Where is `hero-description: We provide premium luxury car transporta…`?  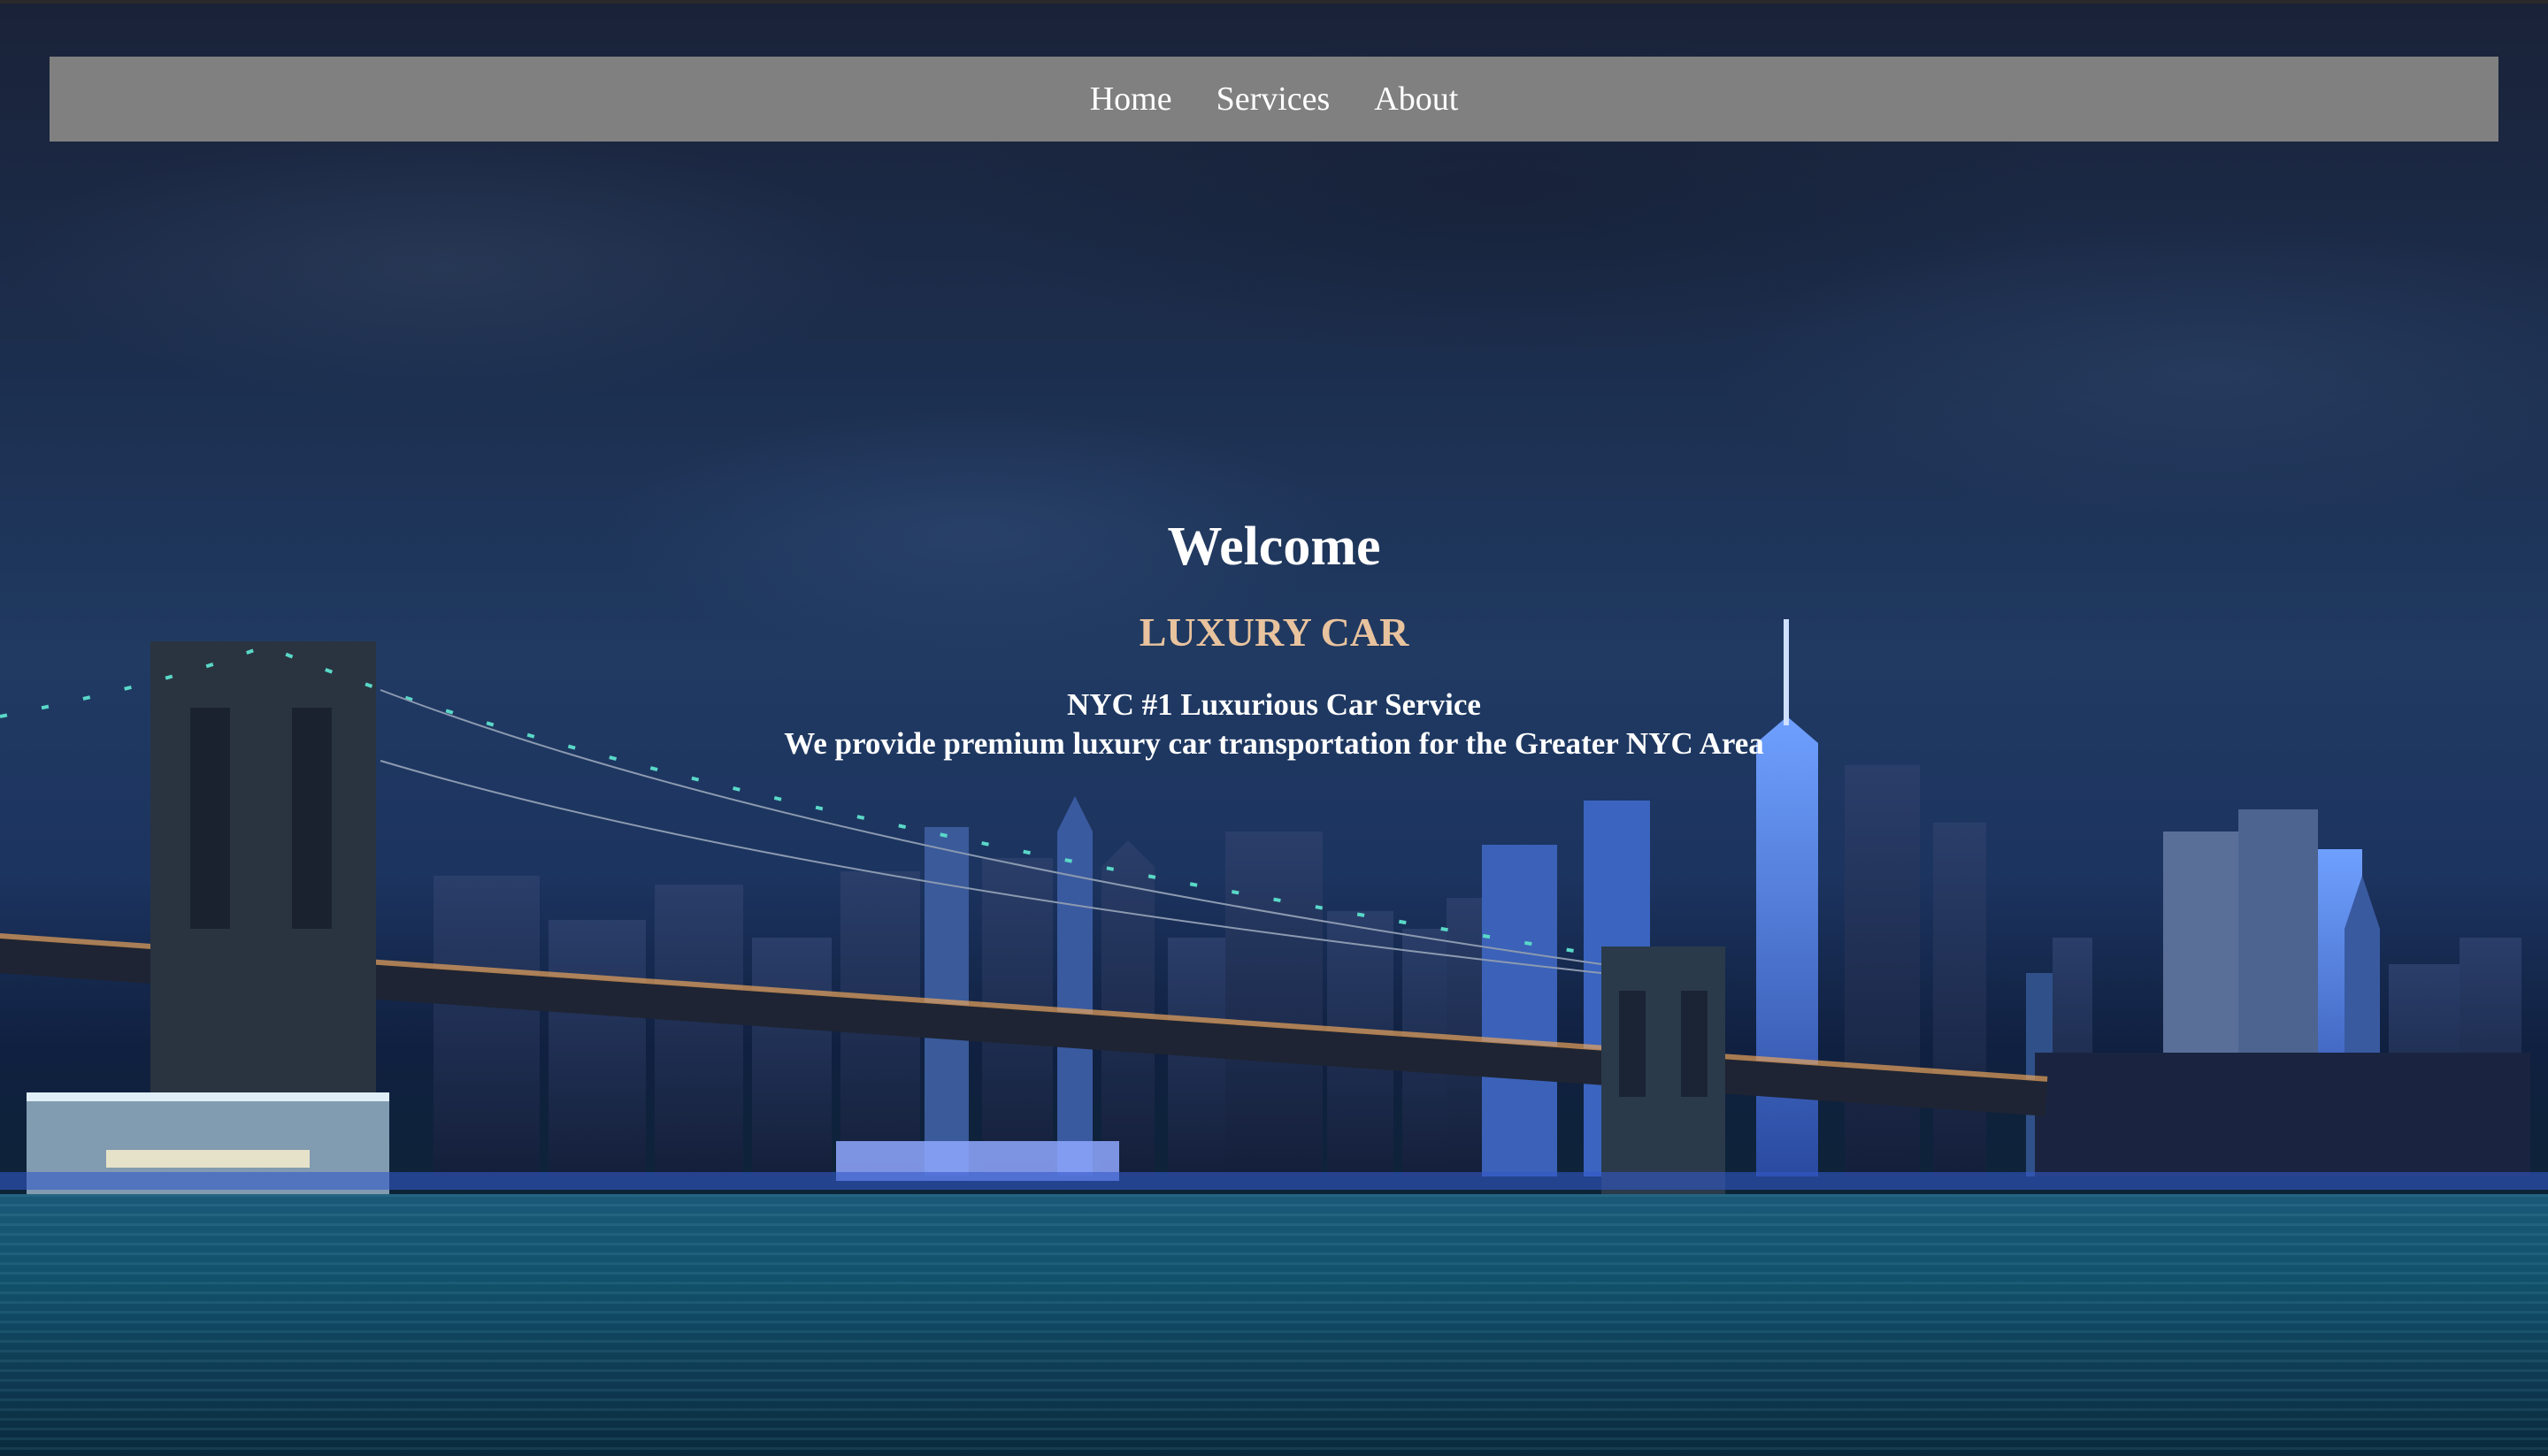 hero-description: We provide premium luxury car transporta… is located at coordinates (1274, 743).